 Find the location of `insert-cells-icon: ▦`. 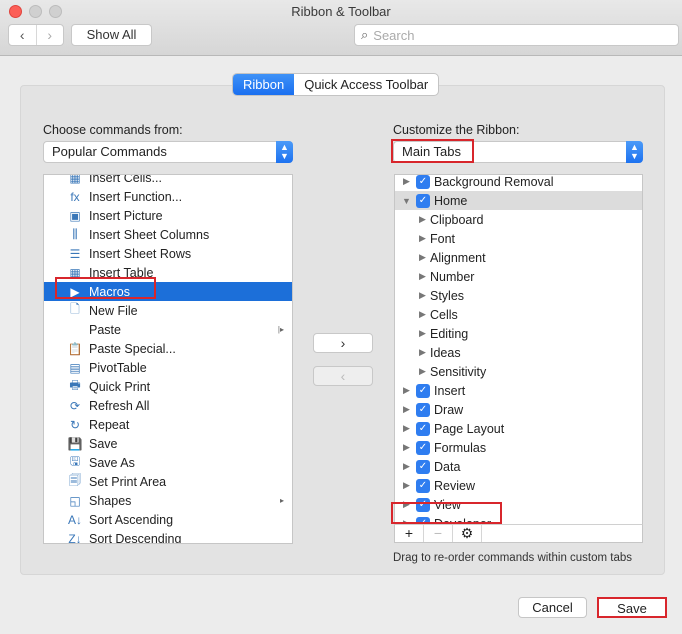

insert-cells-icon: ▦ is located at coordinates (75, 179).